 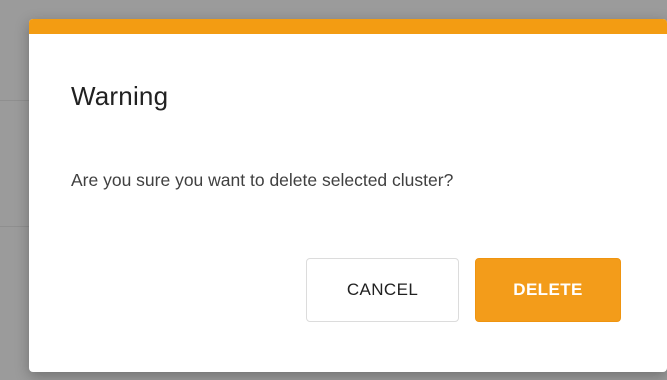 I want to click on dialog-title: Warning, so click(x=120, y=96).